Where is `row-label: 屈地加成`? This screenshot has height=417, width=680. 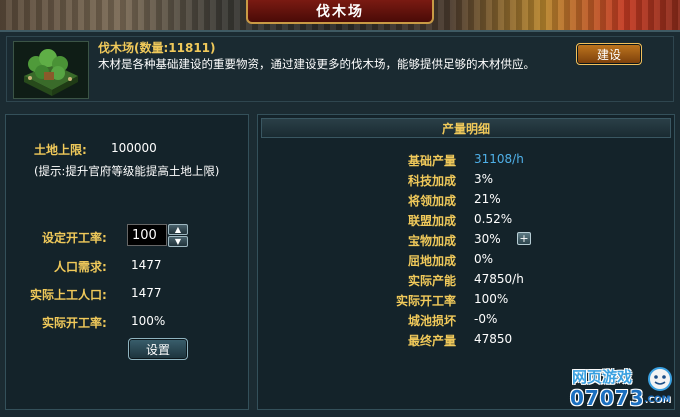
row-label: 屈地加成 is located at coordinates (432, 261).